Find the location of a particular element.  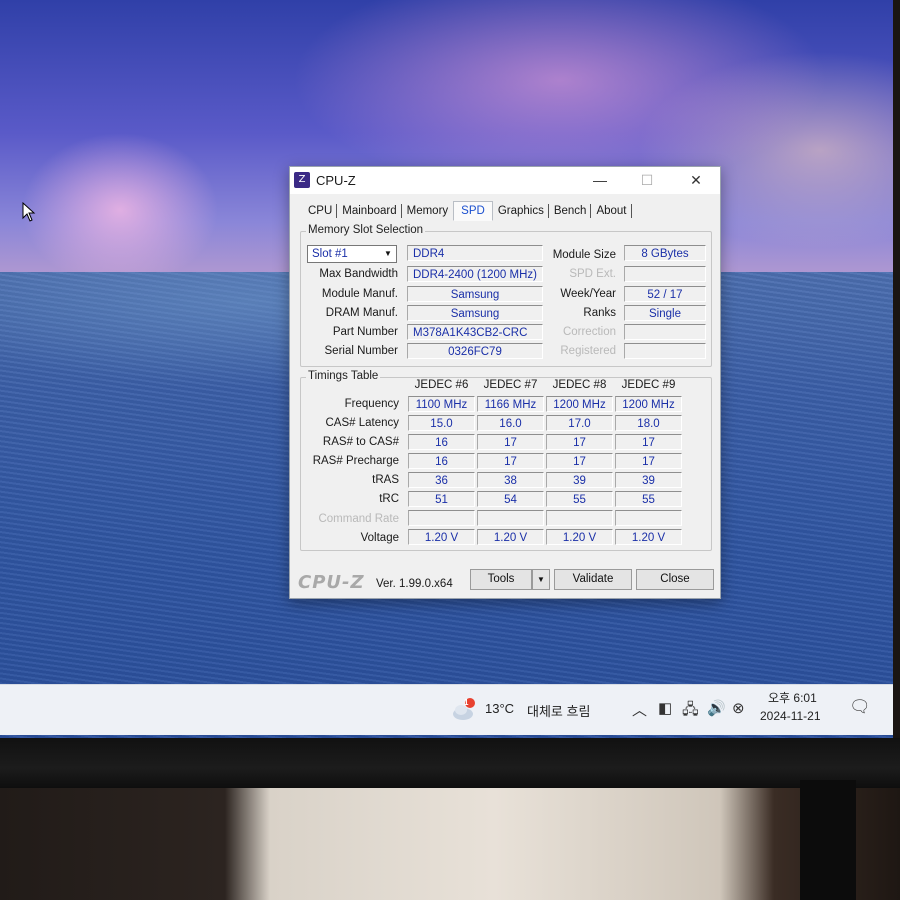

timing-cell: 51 is located at coordinates (441, 499).